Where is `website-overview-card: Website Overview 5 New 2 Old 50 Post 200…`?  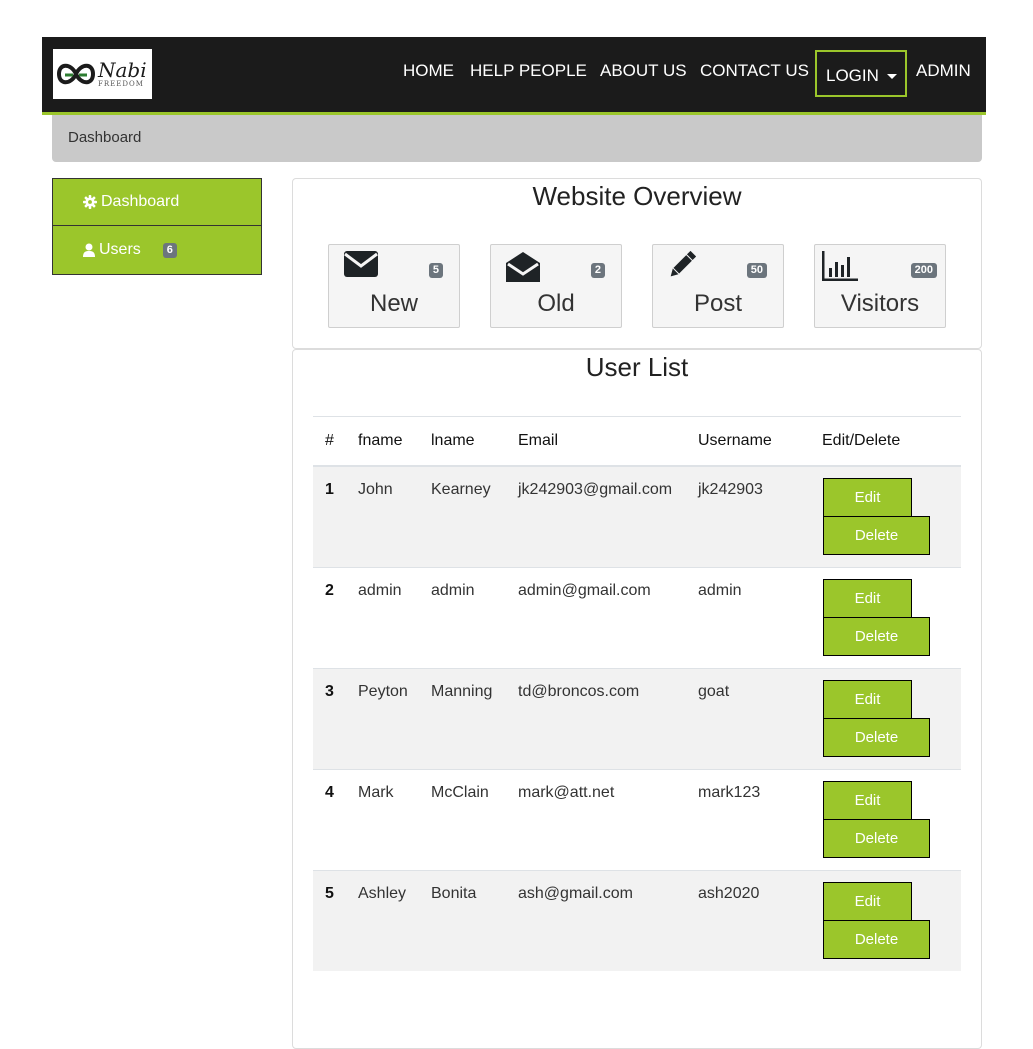
website-overview-card: Website Overview 5 New 2 Old 50 Post 200… is located at coordinates (637, 263).